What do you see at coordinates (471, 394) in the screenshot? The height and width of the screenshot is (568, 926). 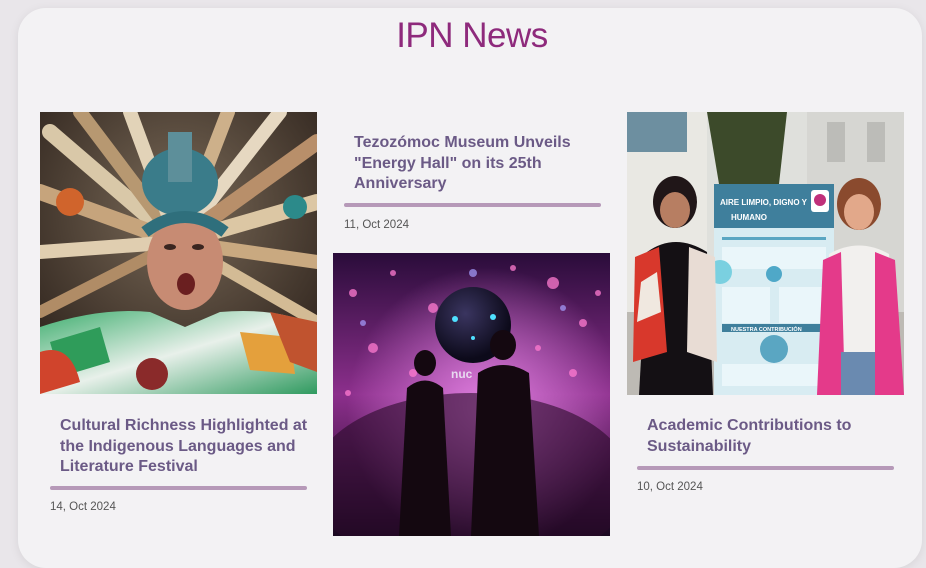 I see `article-2-image: nuc` at bounding box center [471, 394].